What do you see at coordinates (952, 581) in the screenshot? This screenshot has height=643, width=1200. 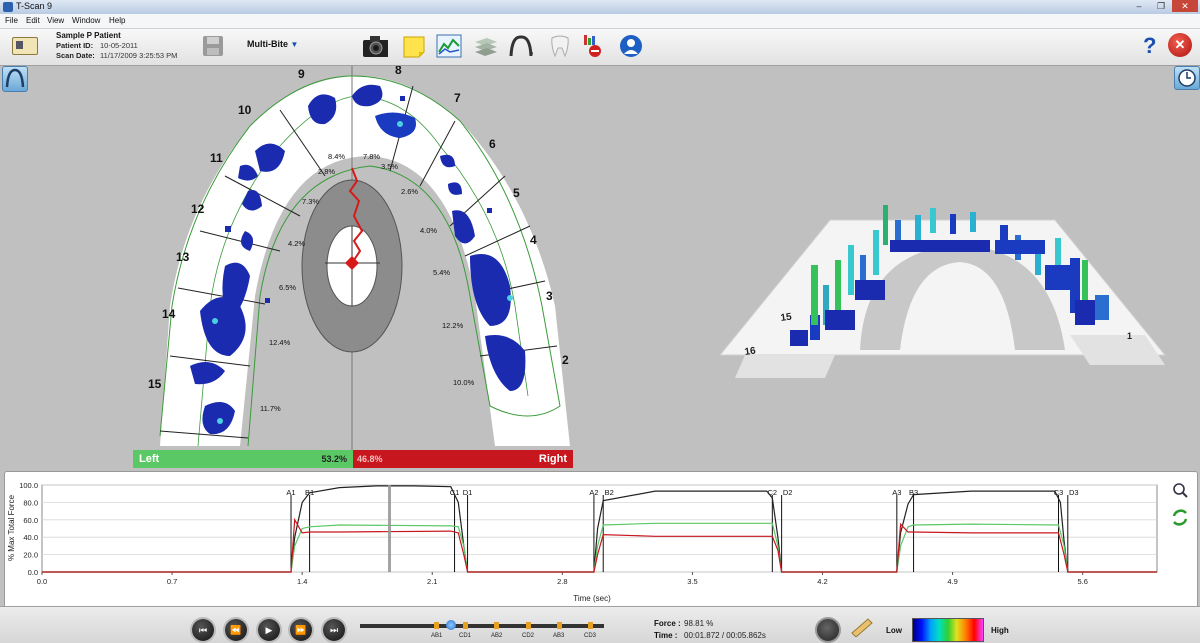 I see `x-tick-label: 4.9` at bounding box center [952, 581].